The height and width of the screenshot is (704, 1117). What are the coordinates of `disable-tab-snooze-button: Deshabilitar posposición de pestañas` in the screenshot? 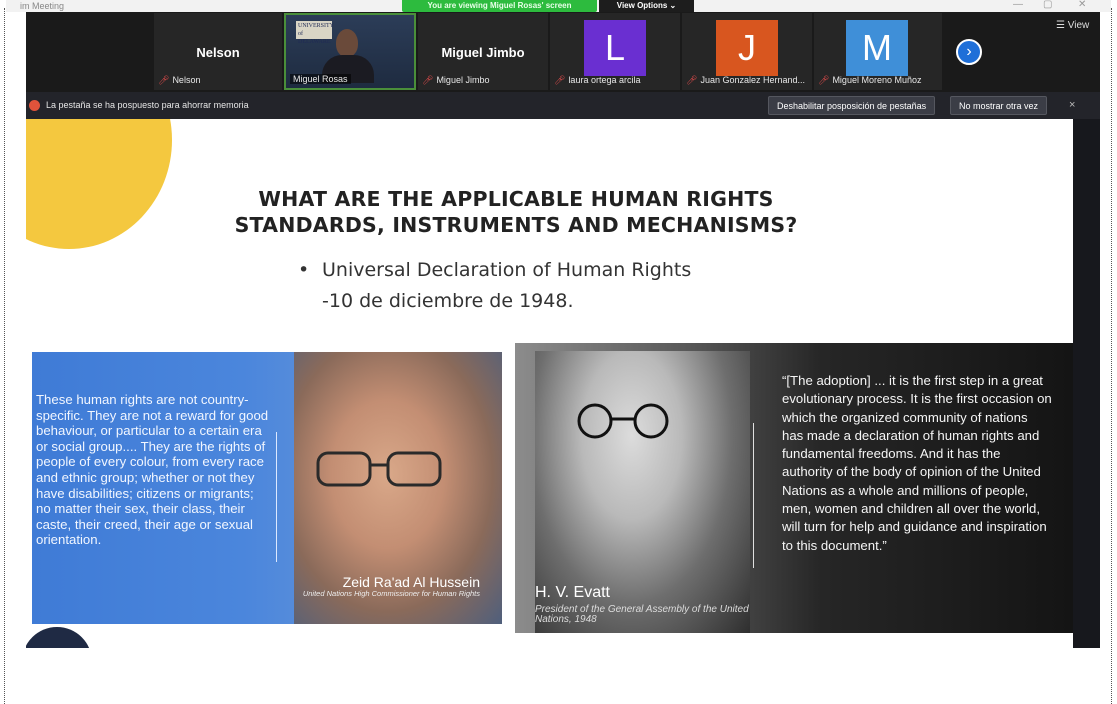 It's located at (852, 105).